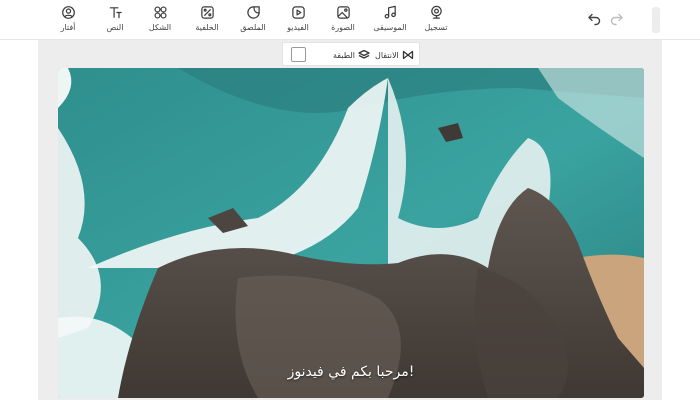  Describe the element at coordinates (390, 27) in the screenshot. I see `tool-label-music: الموسيقى` at that location.